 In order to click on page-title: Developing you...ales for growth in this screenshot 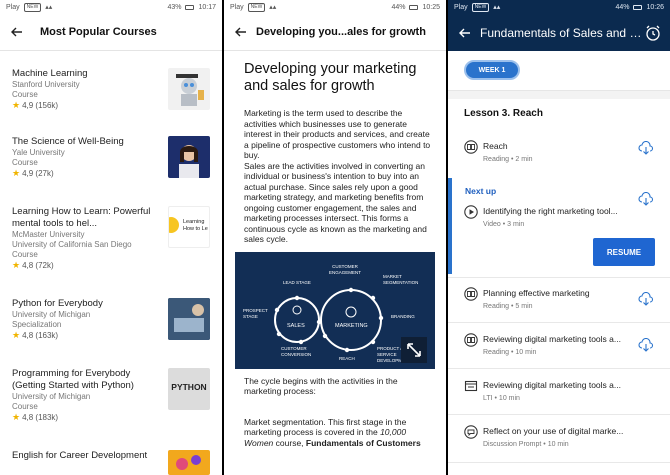, I will do `click(341, 32)`.